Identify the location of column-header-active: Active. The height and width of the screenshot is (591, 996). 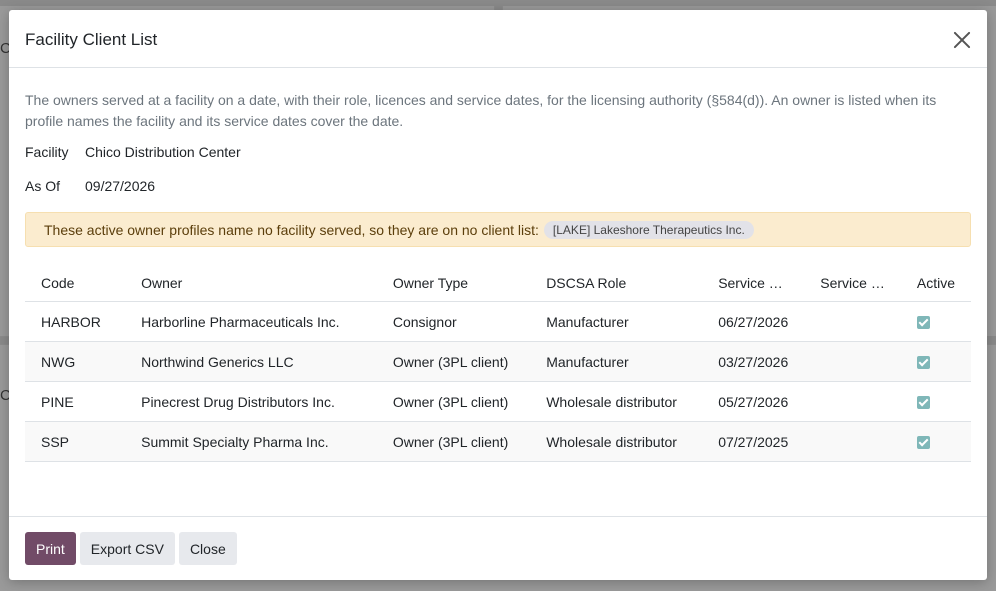
(935, 283).